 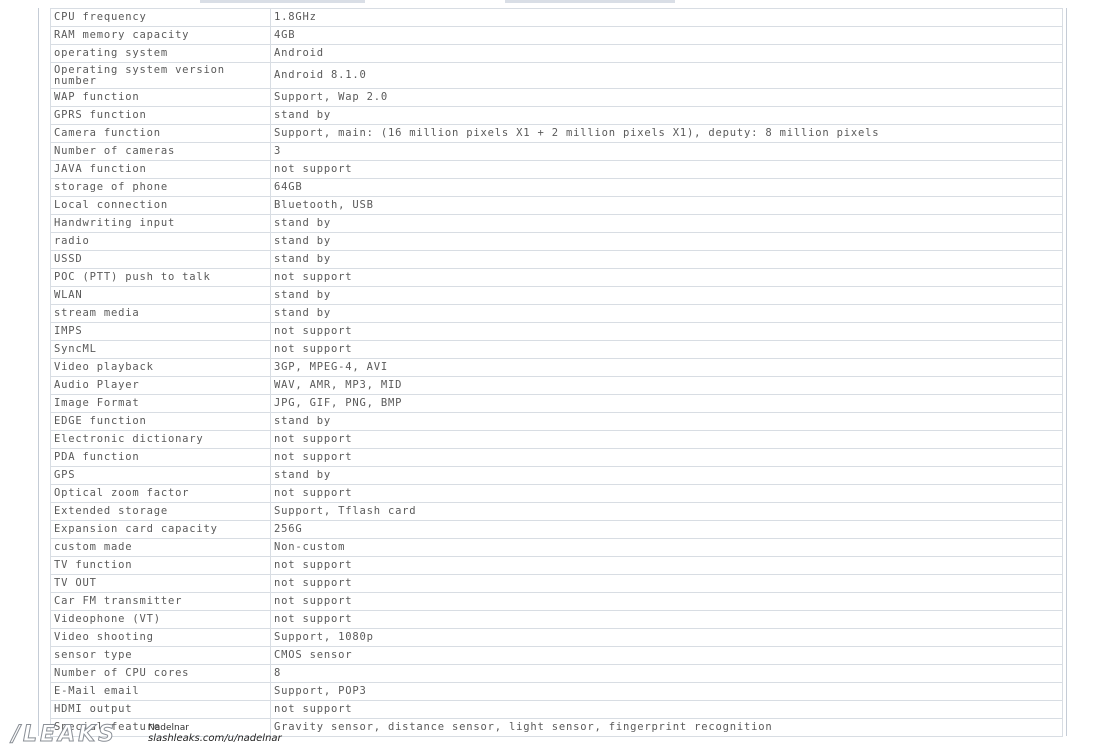 I want to click on watermark-url: slashleaks.com/u/nadelnar, so click(x=215, y=738).